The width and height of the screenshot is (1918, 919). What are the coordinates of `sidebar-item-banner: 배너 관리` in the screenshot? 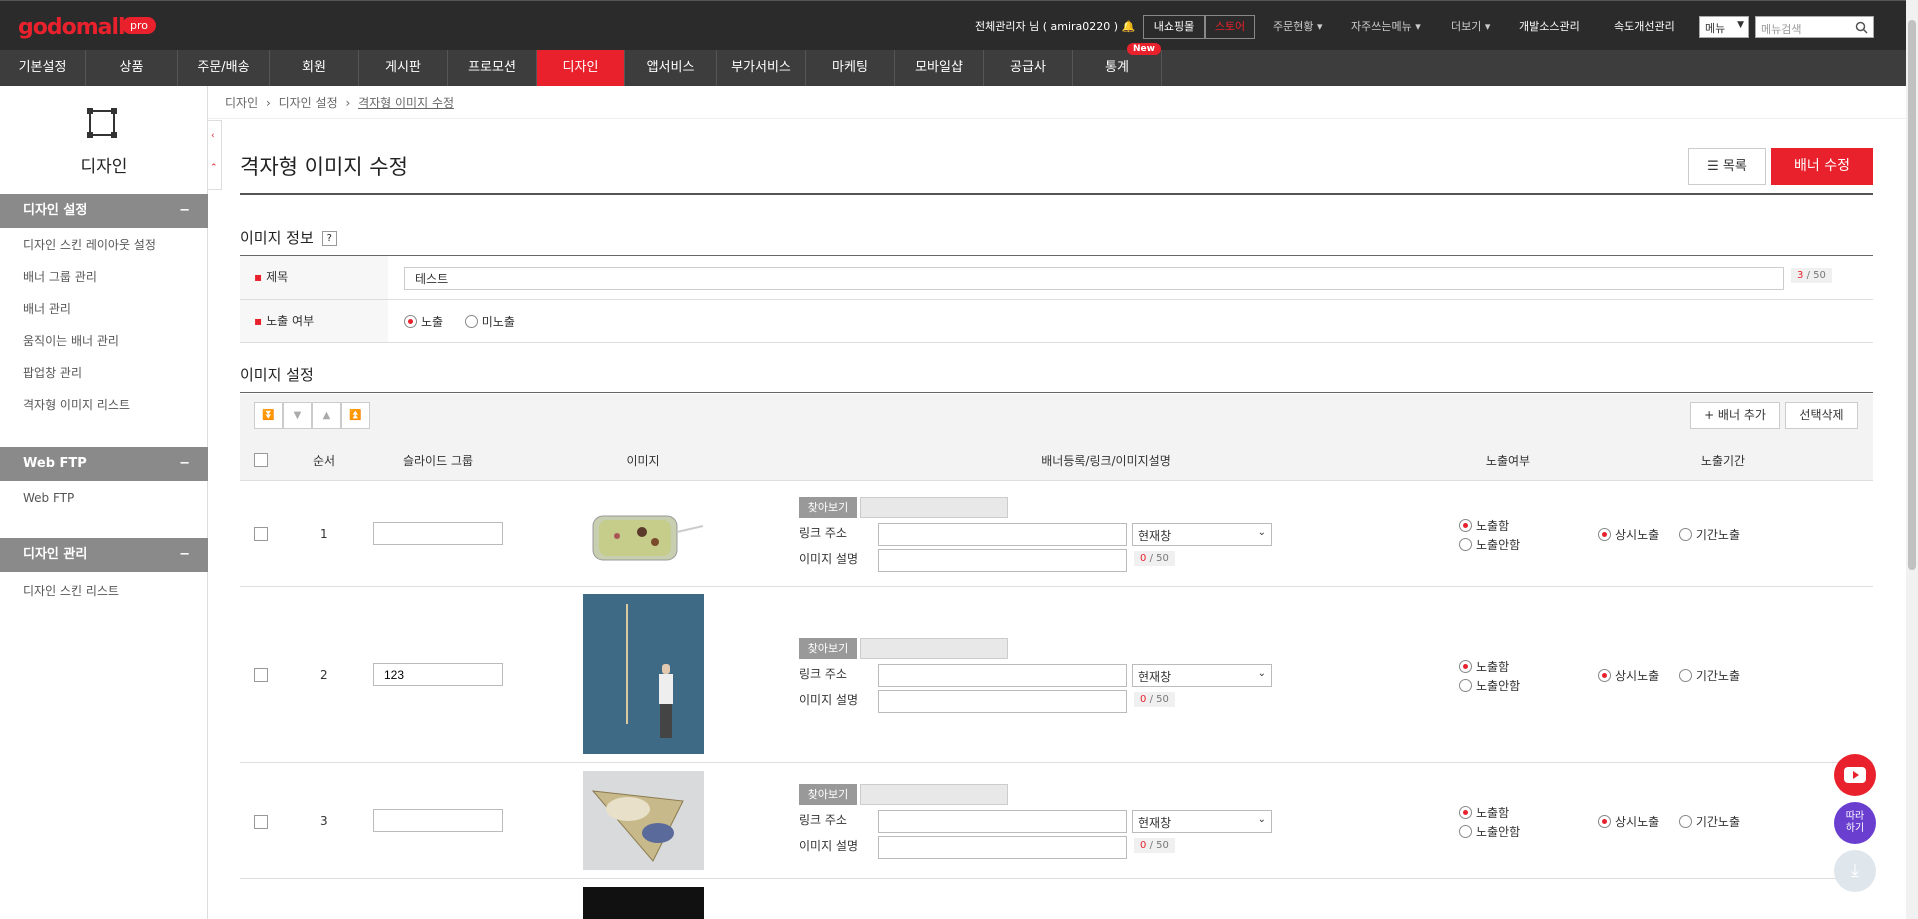 It's located at (47, 308).